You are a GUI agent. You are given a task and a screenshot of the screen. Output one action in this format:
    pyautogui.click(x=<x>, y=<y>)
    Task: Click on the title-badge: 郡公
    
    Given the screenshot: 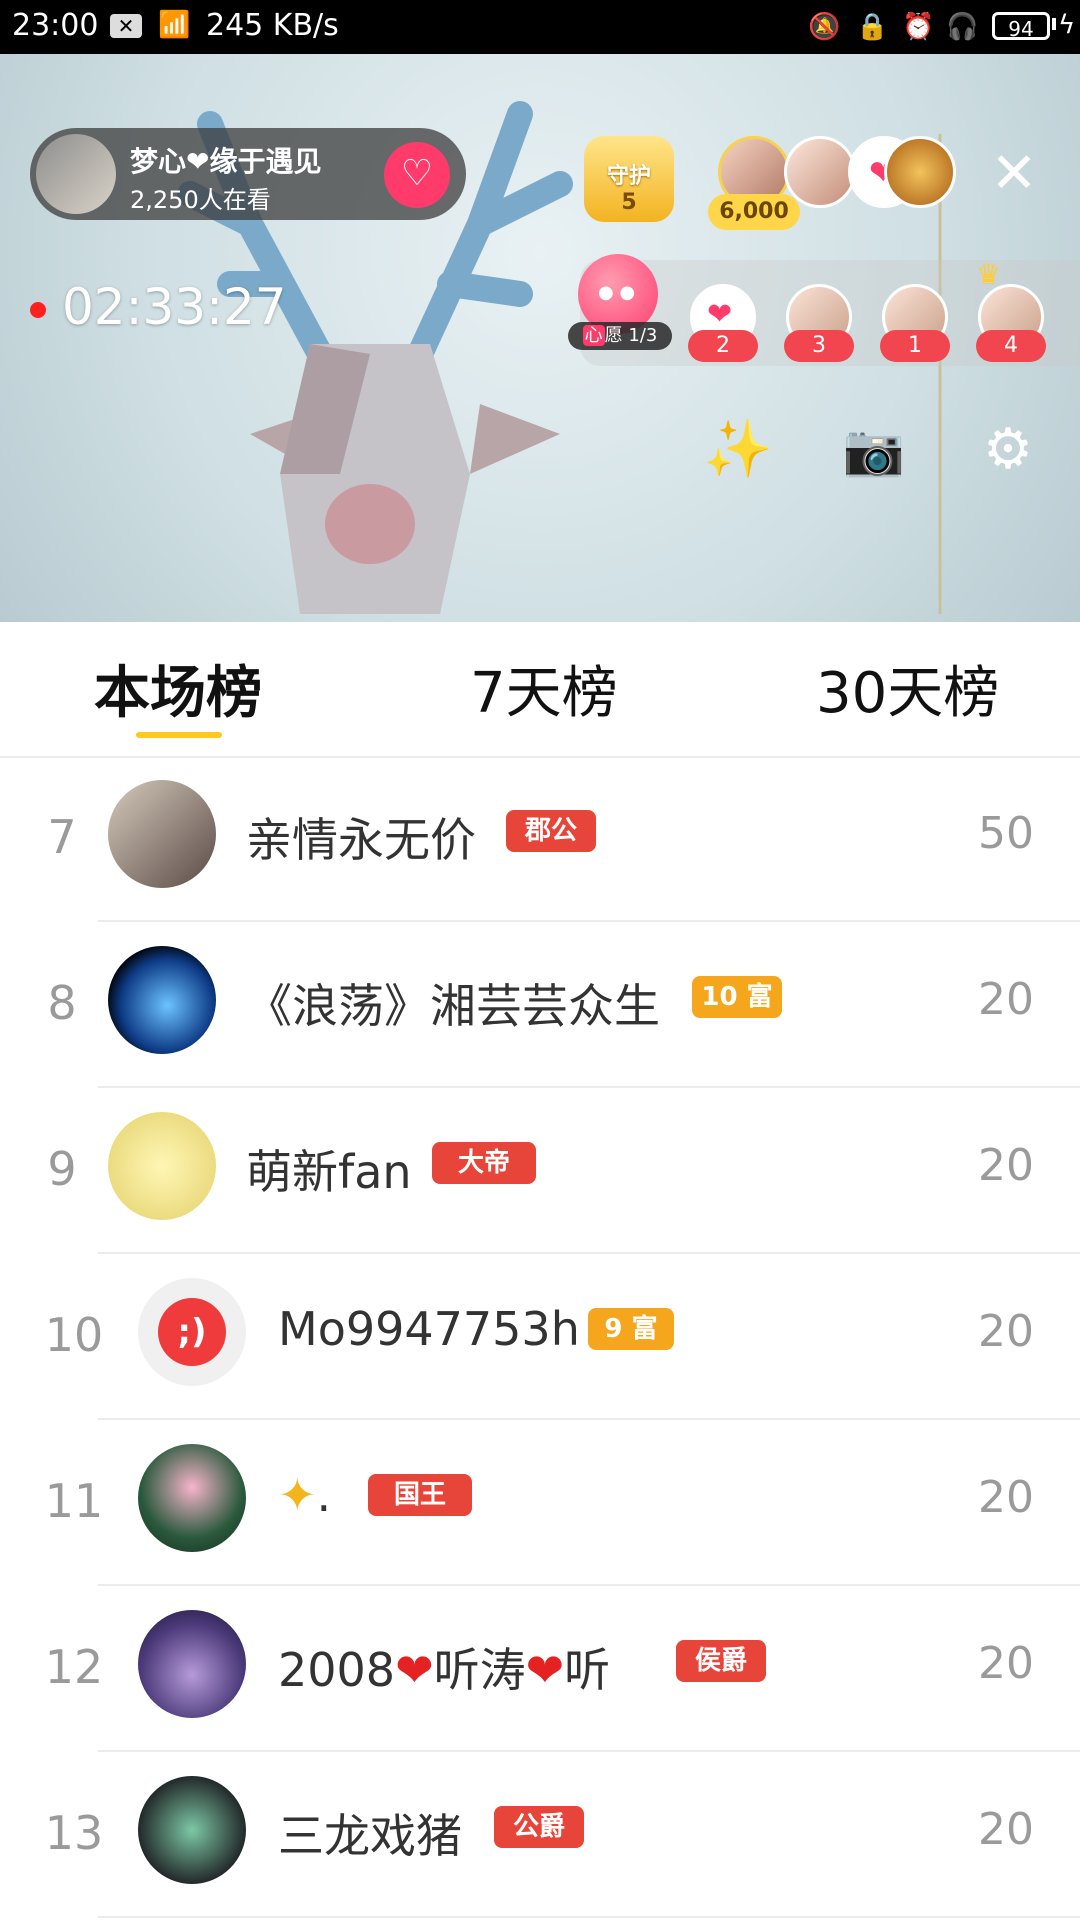 What is the action you would take?
    pyautogui.click(x=551, y=831)
    